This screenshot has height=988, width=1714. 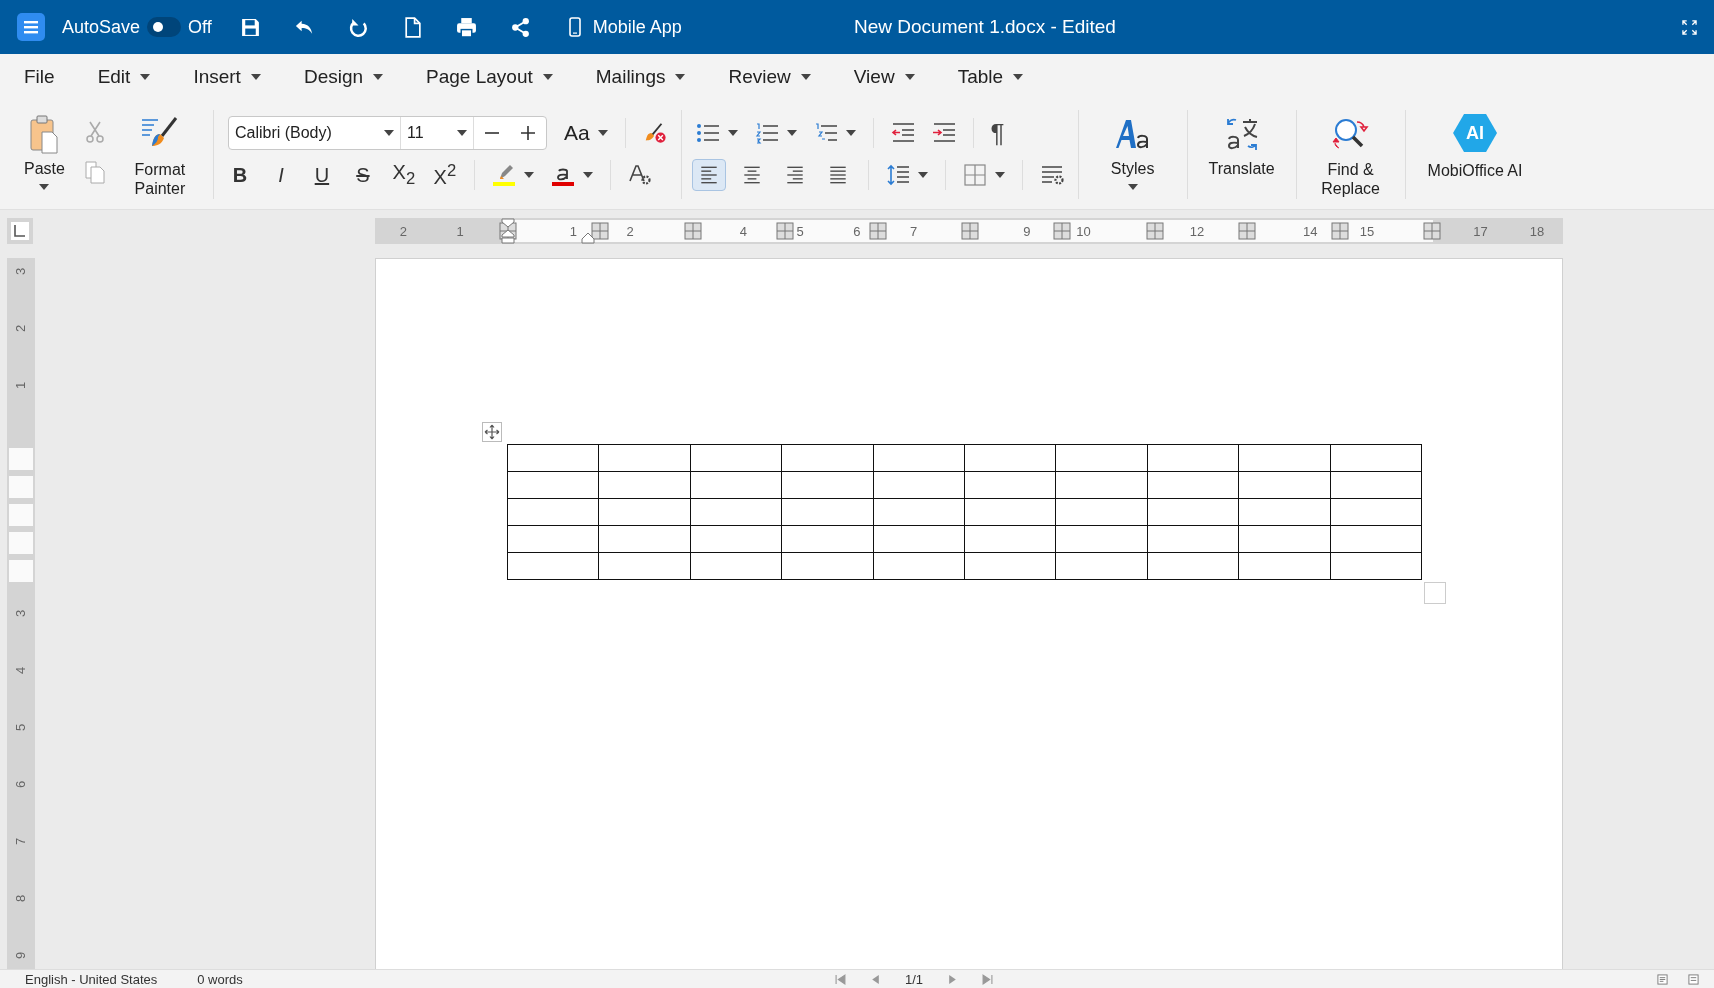 What do you see at coordinates (362, 175) in the screenshot?
I see `format-button: S` at bounding box center [362, 175].